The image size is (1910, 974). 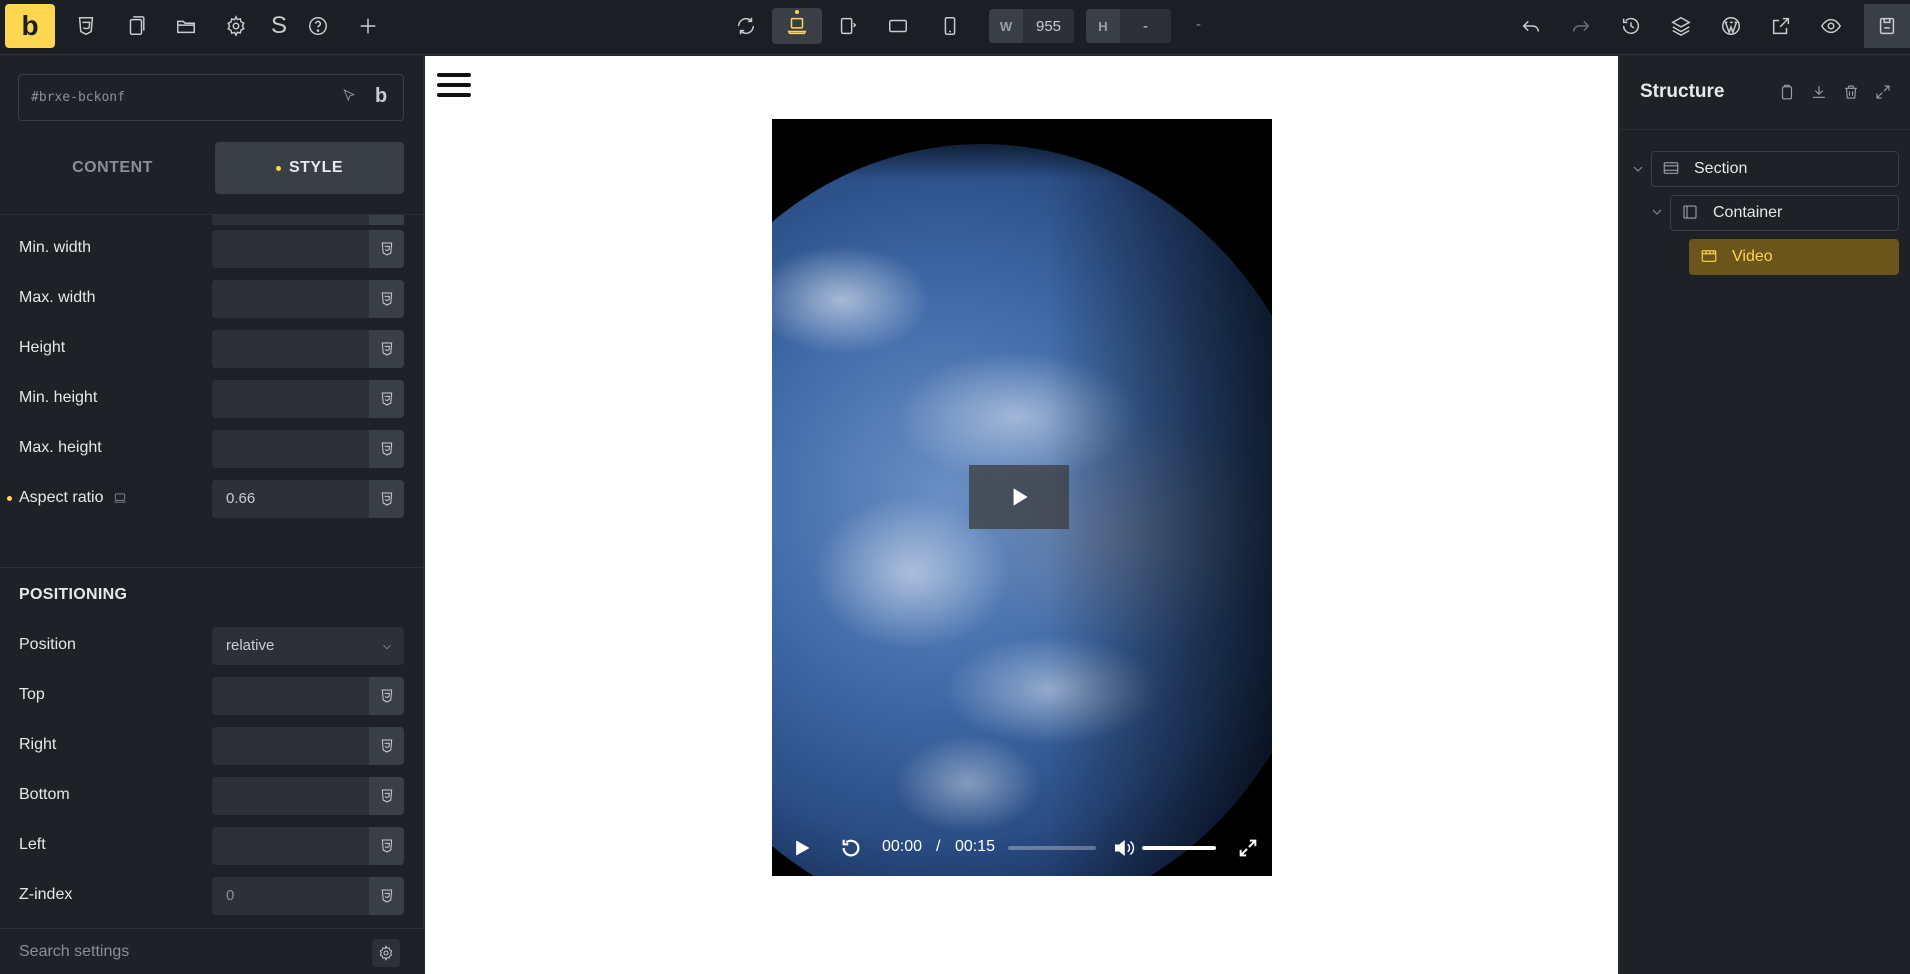 What do you see at coordinates (236, 26) in the screenshot?
I see `settings-gear-icon` at bounding box center [236, 26].